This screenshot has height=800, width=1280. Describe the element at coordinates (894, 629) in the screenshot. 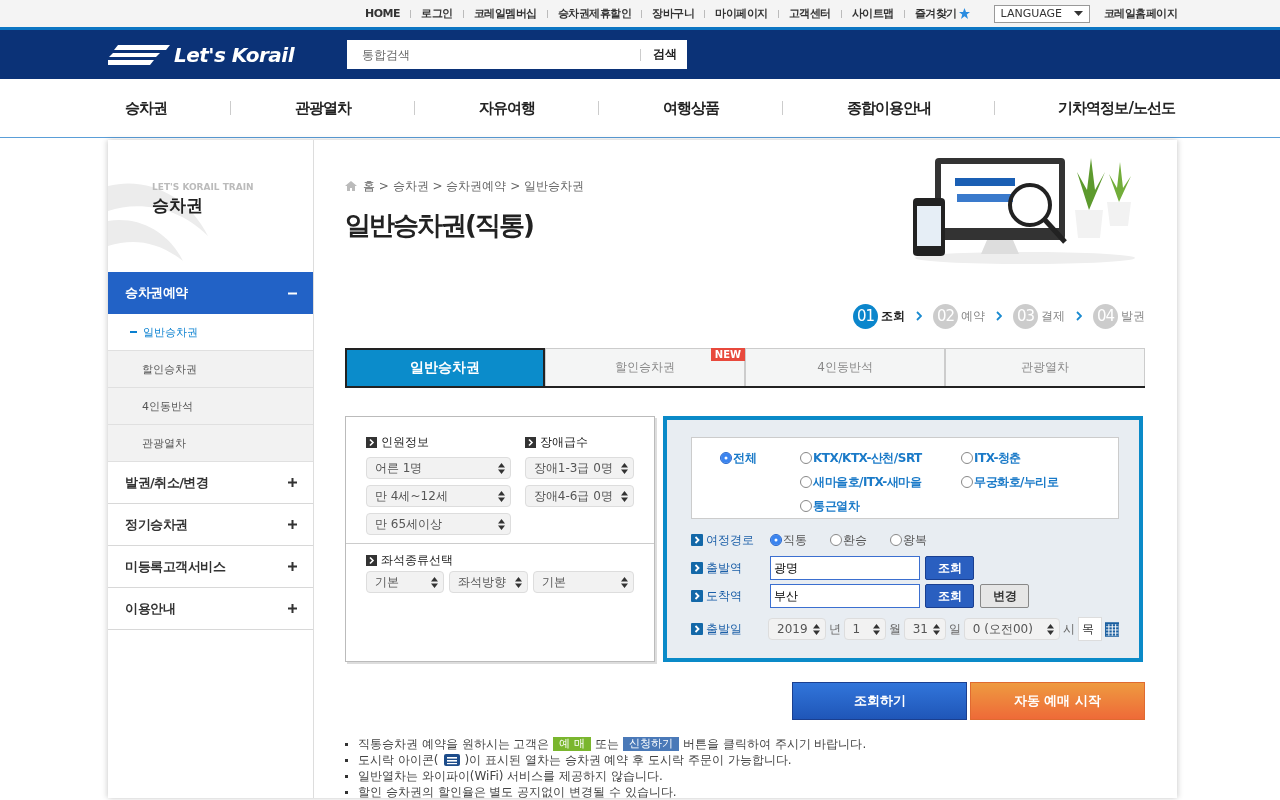

I see `unit-label: 월` at that location.